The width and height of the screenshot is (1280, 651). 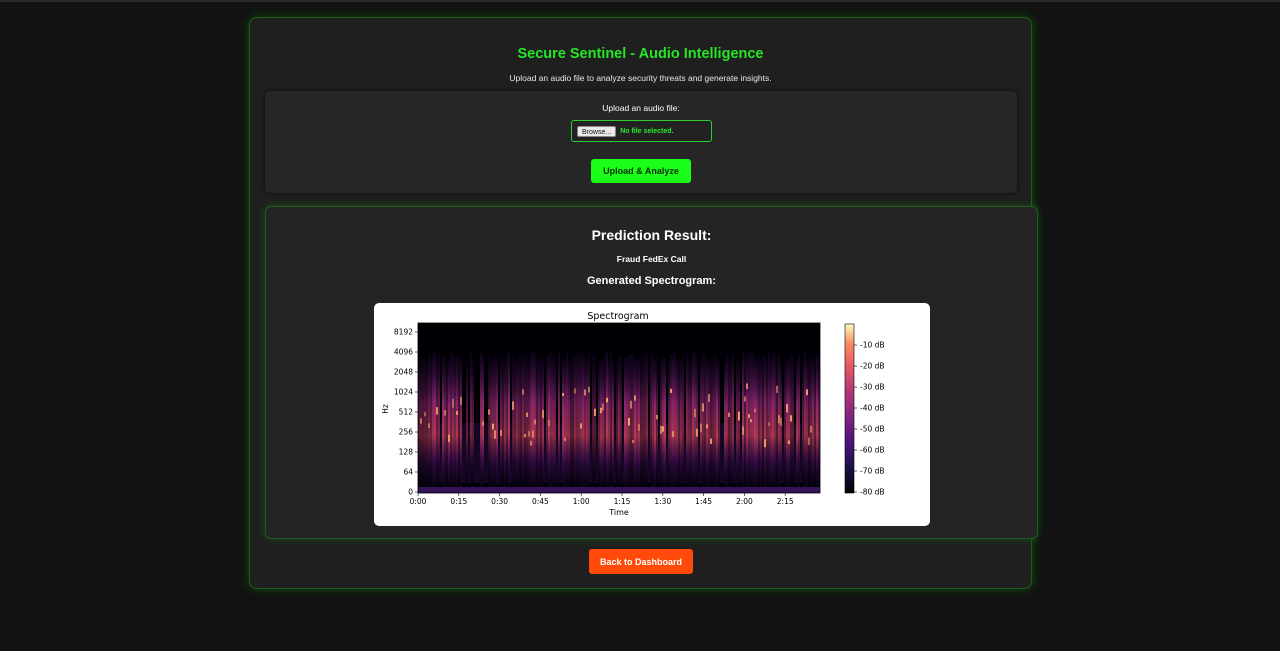 What do you see at coordinates (618, 512) in the screenshot?
I see `x-axis-label: Time` at bounding box center [618, 512].